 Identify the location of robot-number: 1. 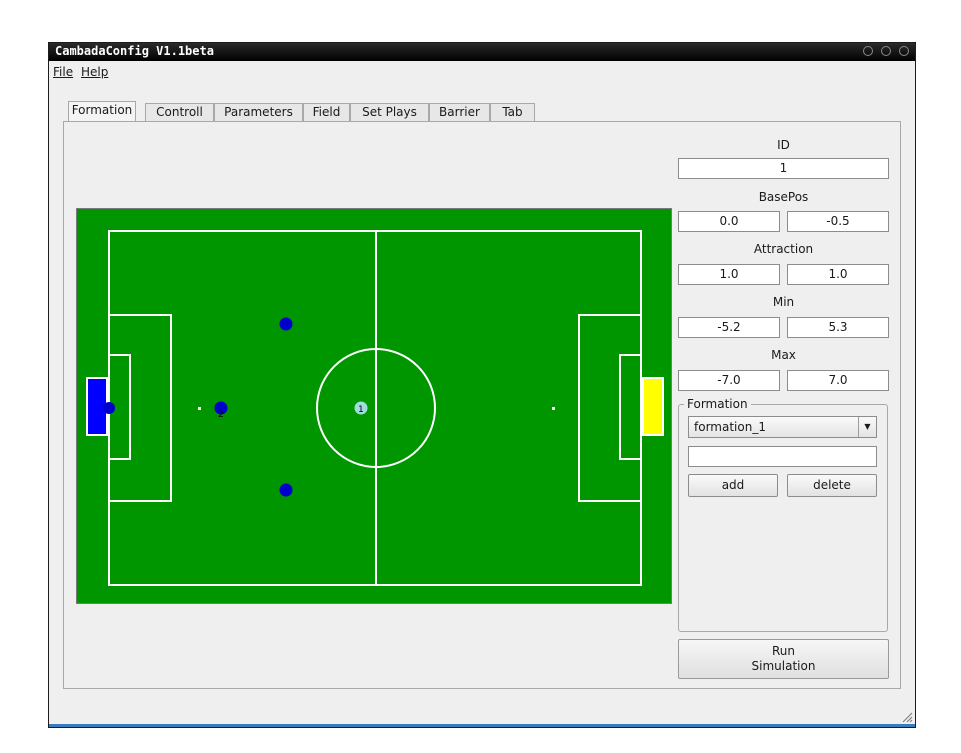
(361, 410).